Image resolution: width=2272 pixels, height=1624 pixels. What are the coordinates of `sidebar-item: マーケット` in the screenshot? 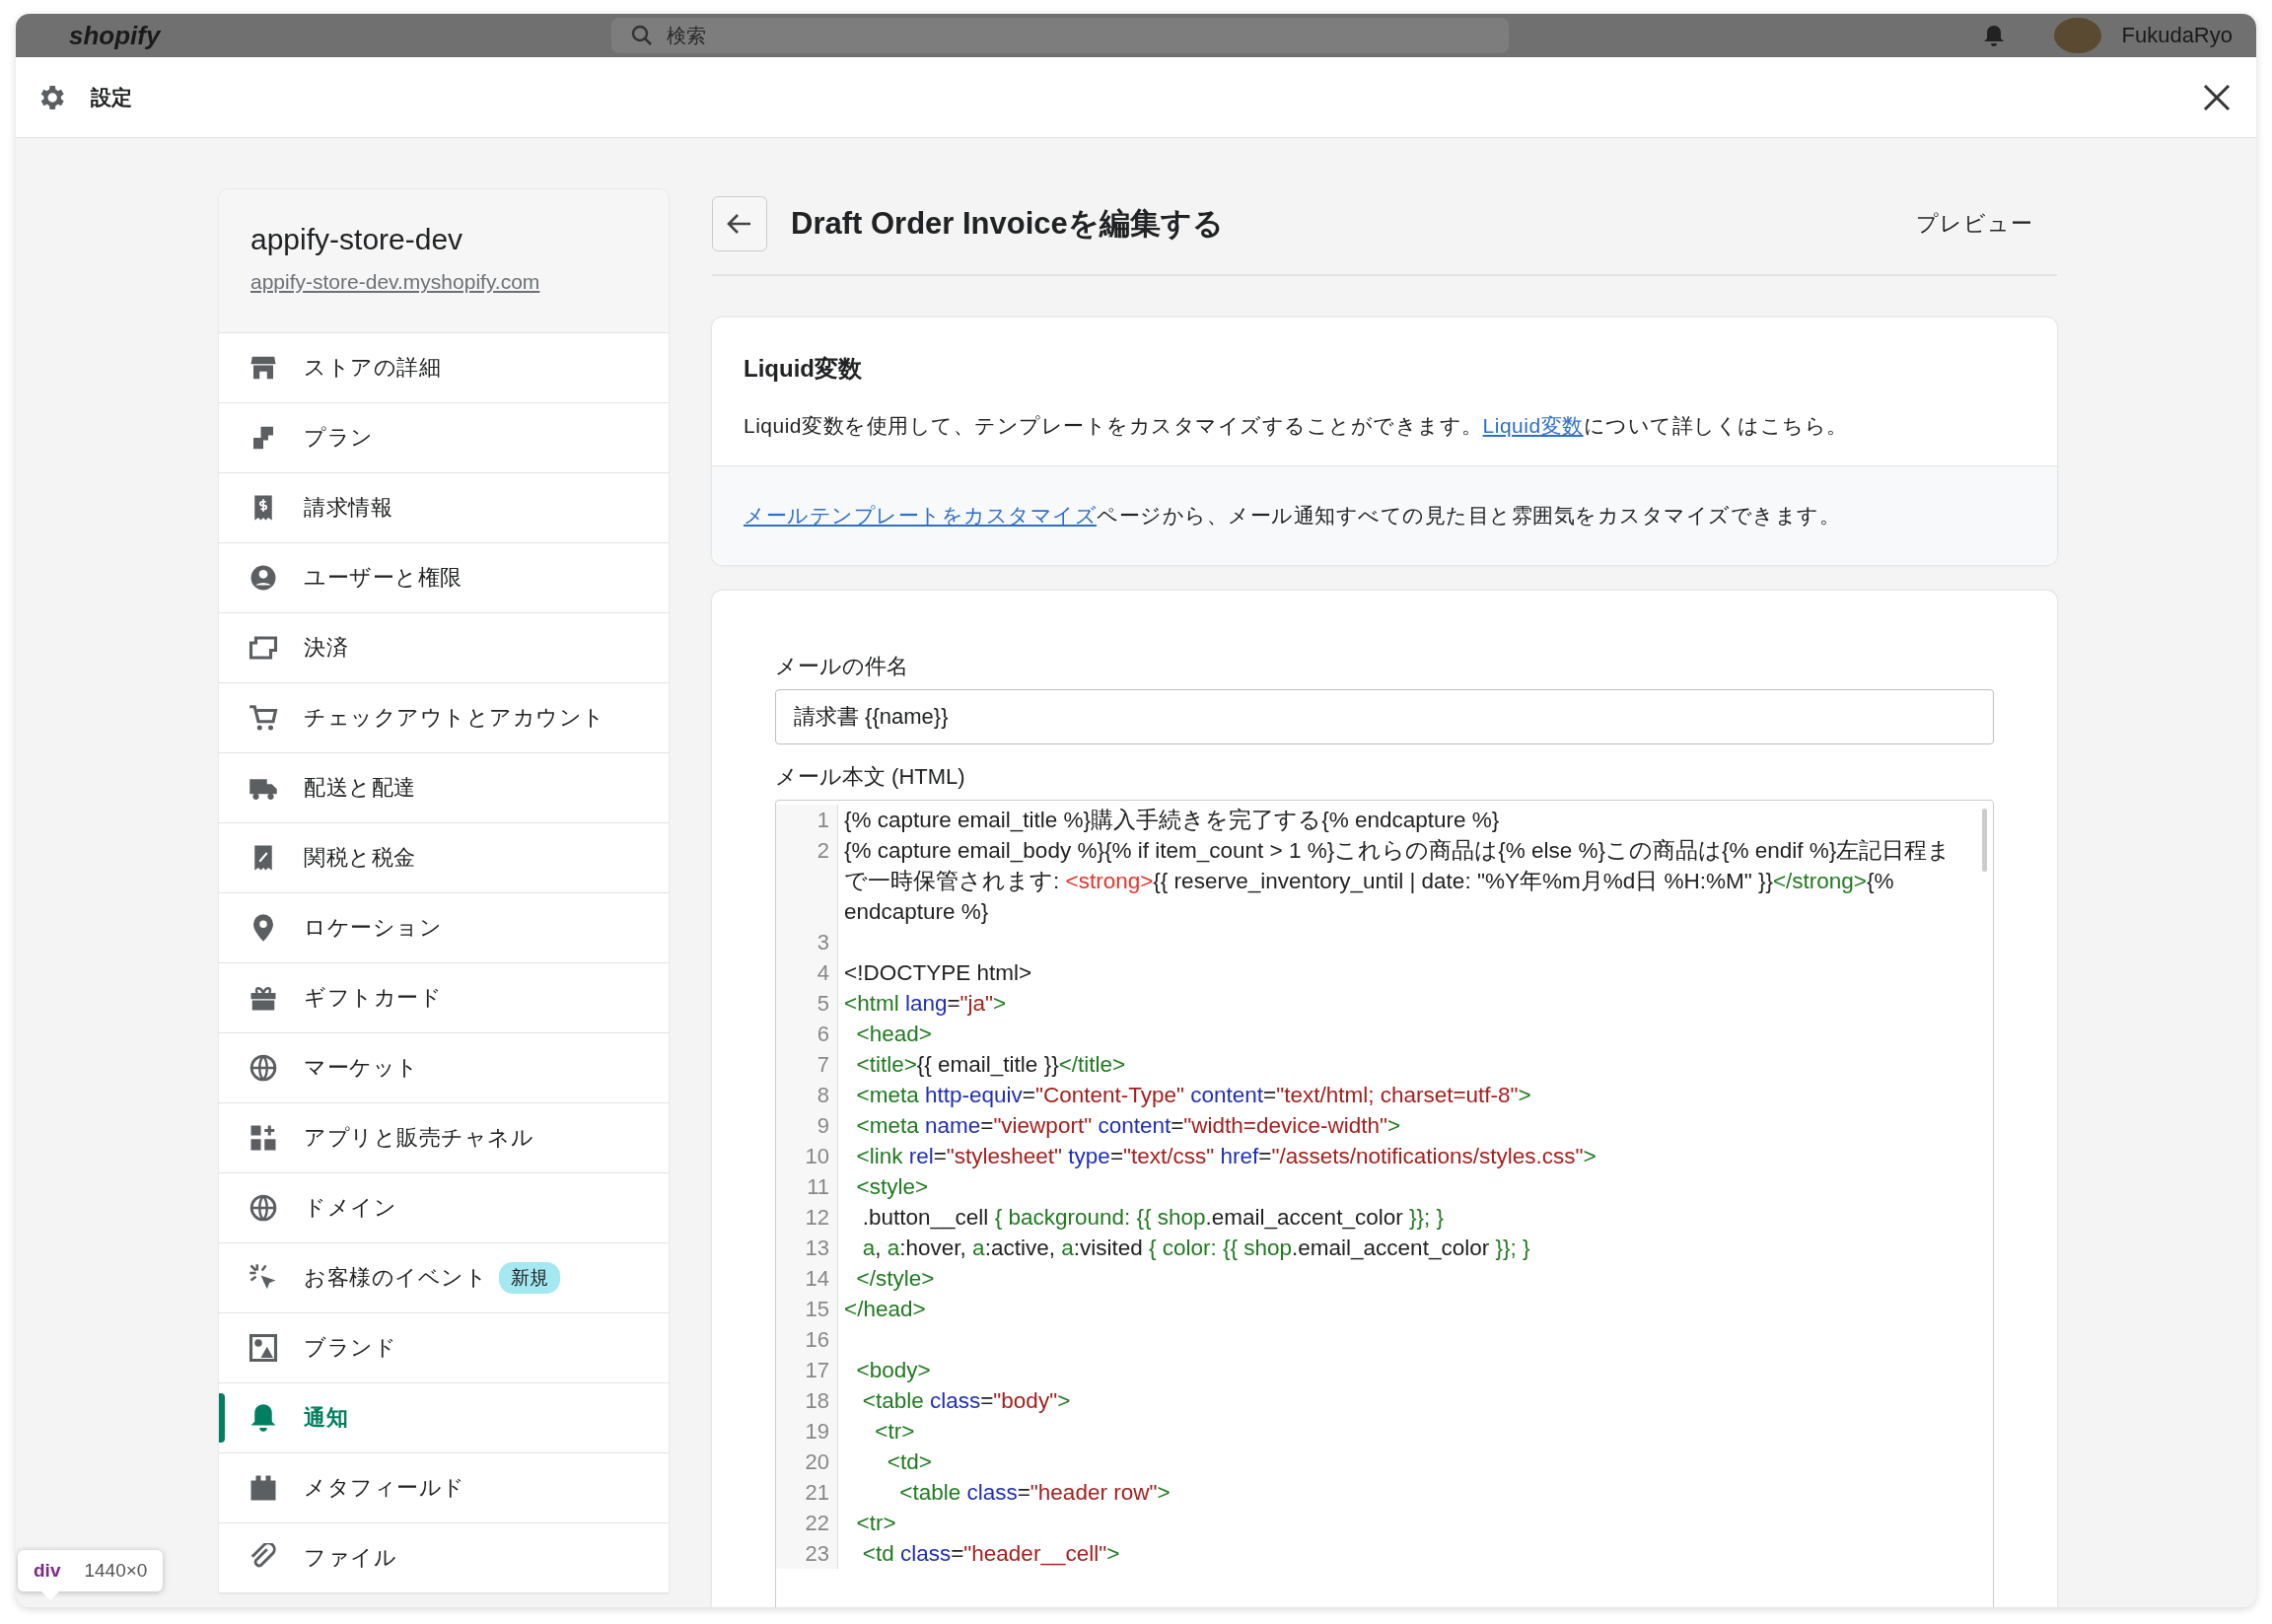 It's located at (444, 1068).